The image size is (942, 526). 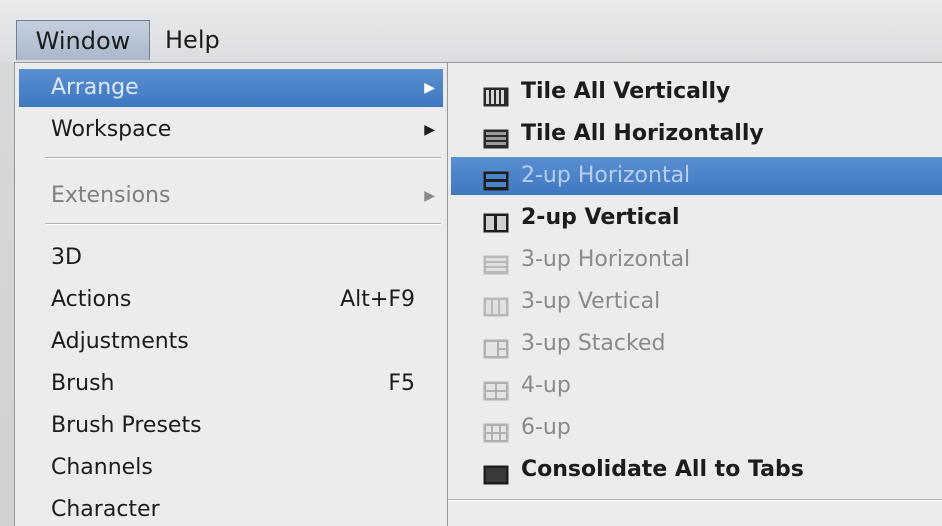 I want to click on menu-item-label: Channels, so click(x=102, y=467).